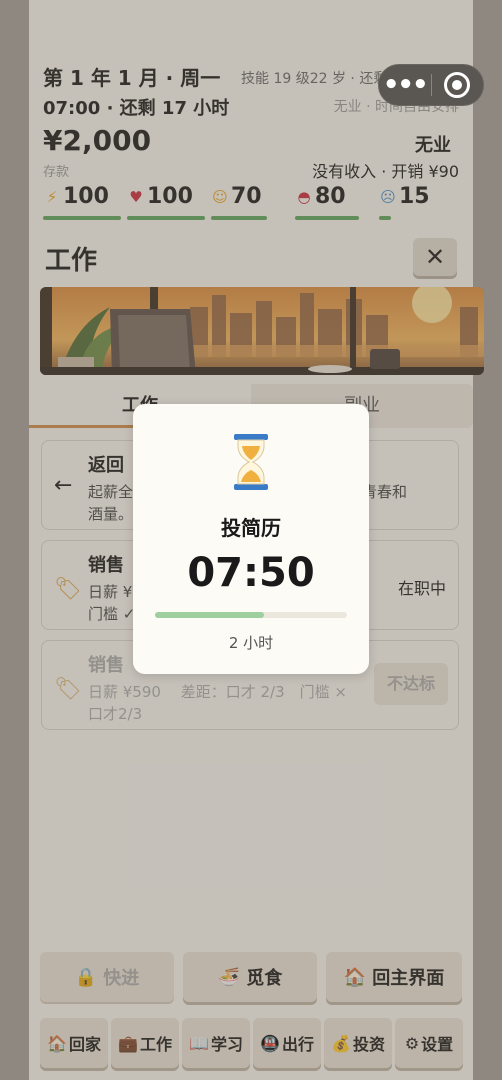 The image size is (502, 1080). I want to click on modal-duration: 2 小时, so click(251, 643).